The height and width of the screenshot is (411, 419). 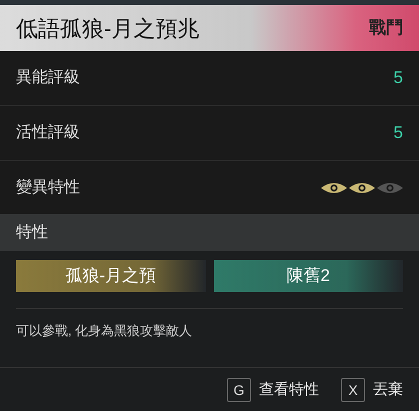 What do you see at coordinates (108, 28) in the screenshot?
I see `item-title: 低語孤狼-月之預兆` at bounding box center [108, 28].